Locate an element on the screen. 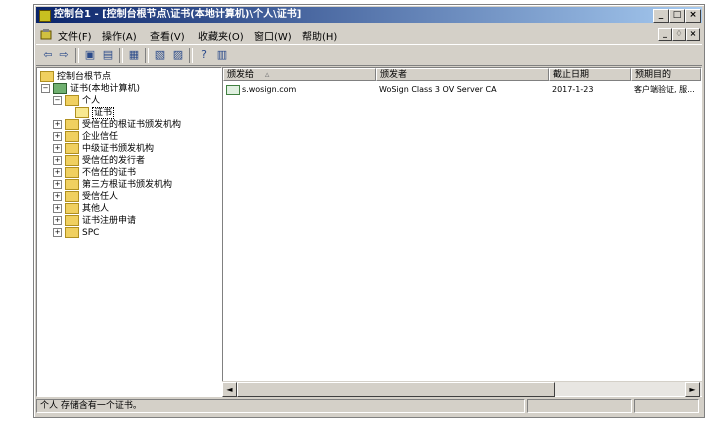  status-bar: 个人 存储含有一个证书。 is located at coordinates (369, 406).